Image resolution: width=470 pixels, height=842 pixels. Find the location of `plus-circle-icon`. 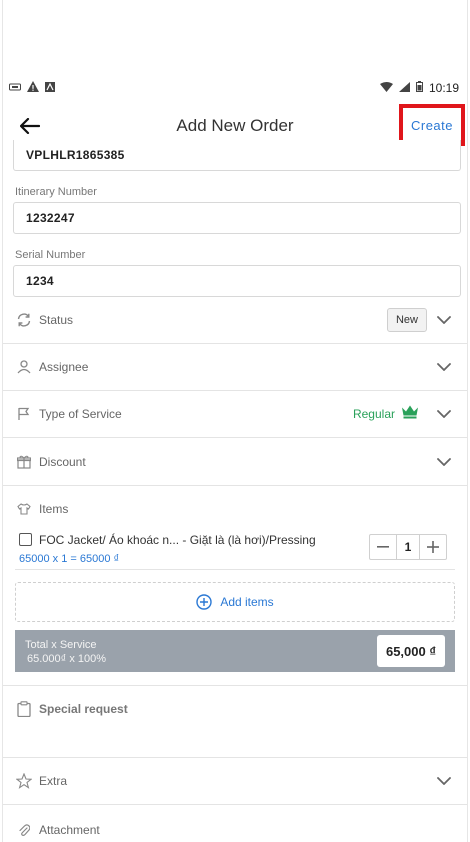

plus-circle-icon is located at coordinates (204, 602).